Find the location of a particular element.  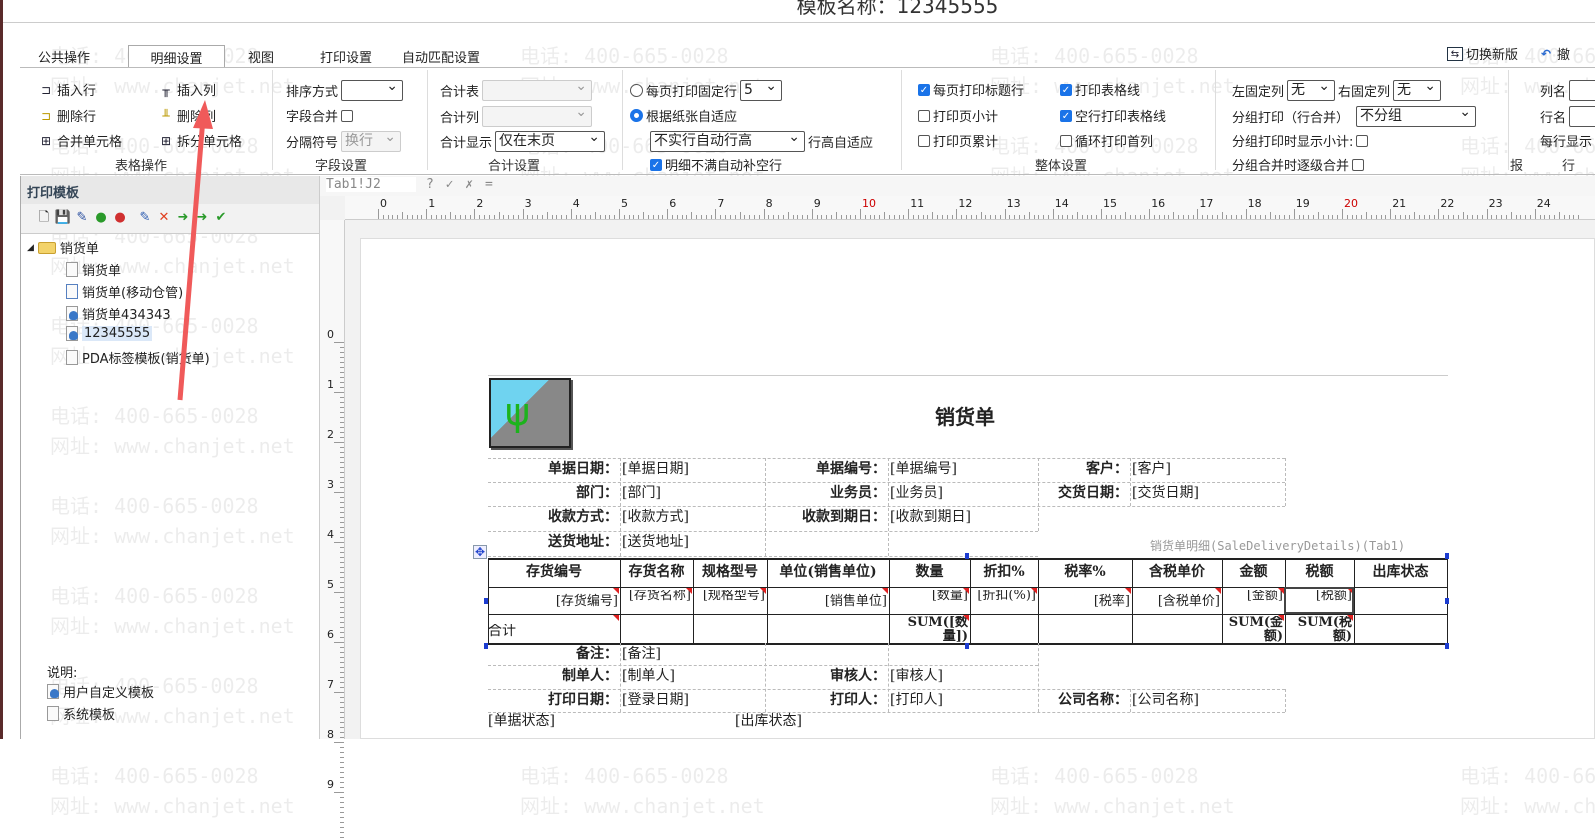

page-cumulative-option: 打印页累计 is located at coordinates (958, 140).